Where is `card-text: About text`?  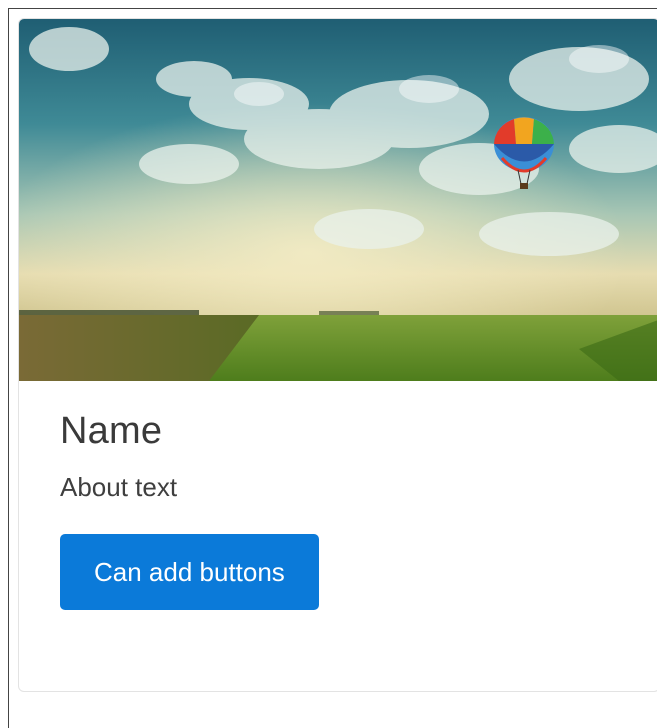 card-text: About text is located at coordinates (119, 486).